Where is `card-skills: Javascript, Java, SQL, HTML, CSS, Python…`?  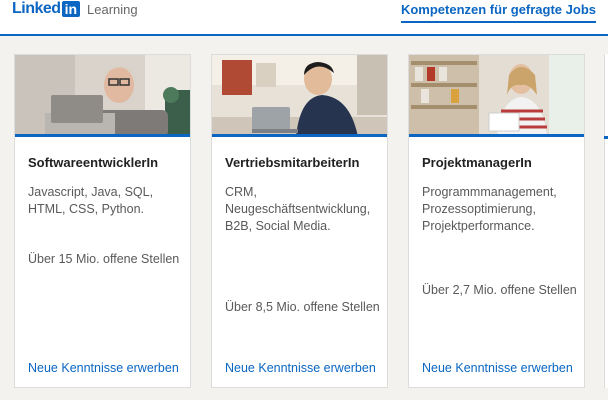 card-skills: Javascript, Java, SQL, HTML, CSS, Python… is located at coordinates (91, 200).